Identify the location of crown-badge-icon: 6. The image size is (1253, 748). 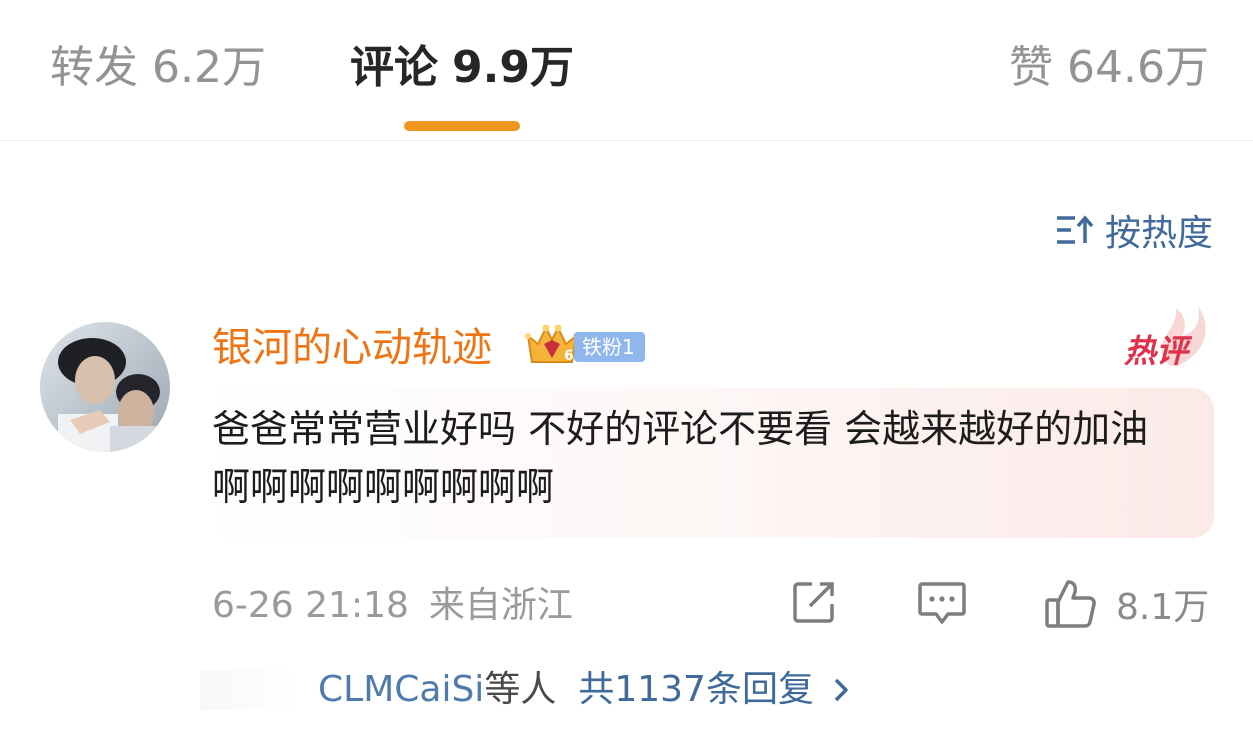
(552, 344).